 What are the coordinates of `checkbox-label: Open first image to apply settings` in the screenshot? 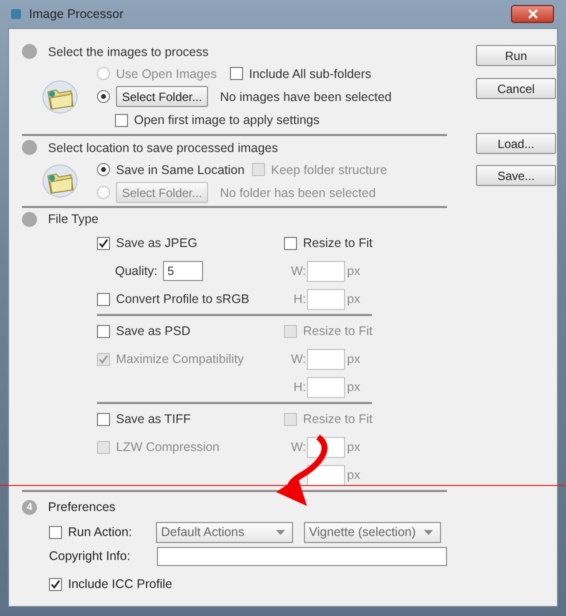 It's located at (227, 120).